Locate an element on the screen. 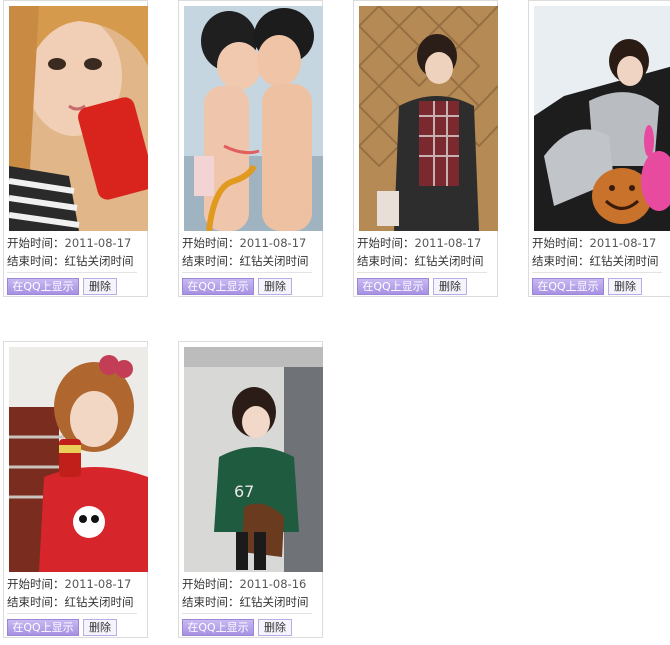  photo-girl-green-hoodie: 67 is located at coordinates (253, 459).